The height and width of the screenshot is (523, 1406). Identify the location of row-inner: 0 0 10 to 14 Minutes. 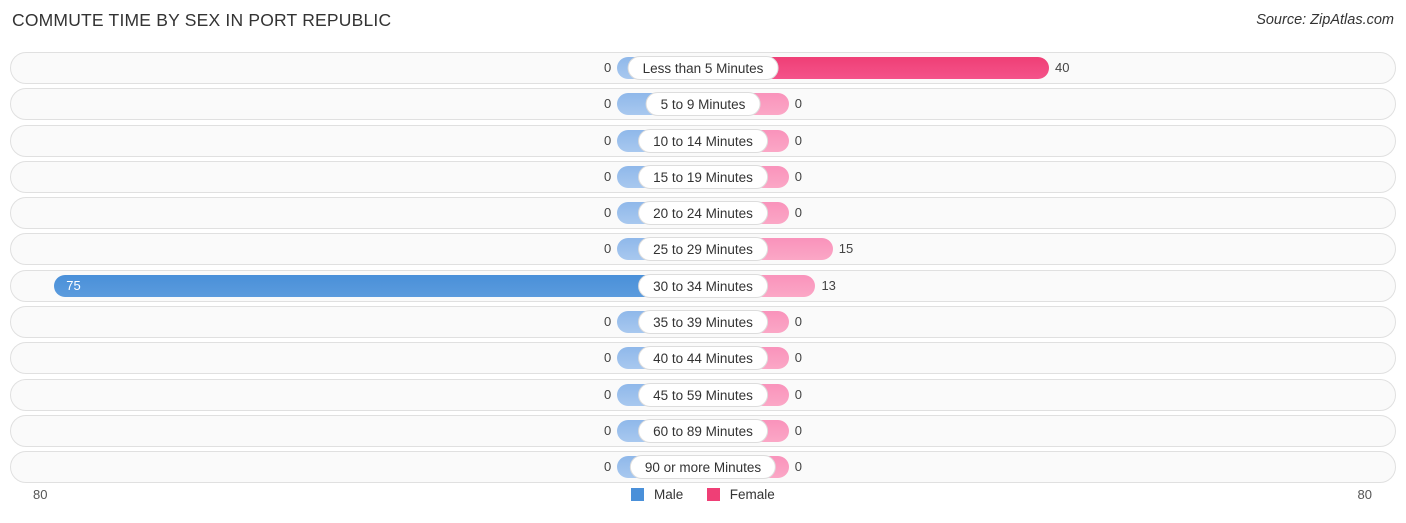
(703, 141).